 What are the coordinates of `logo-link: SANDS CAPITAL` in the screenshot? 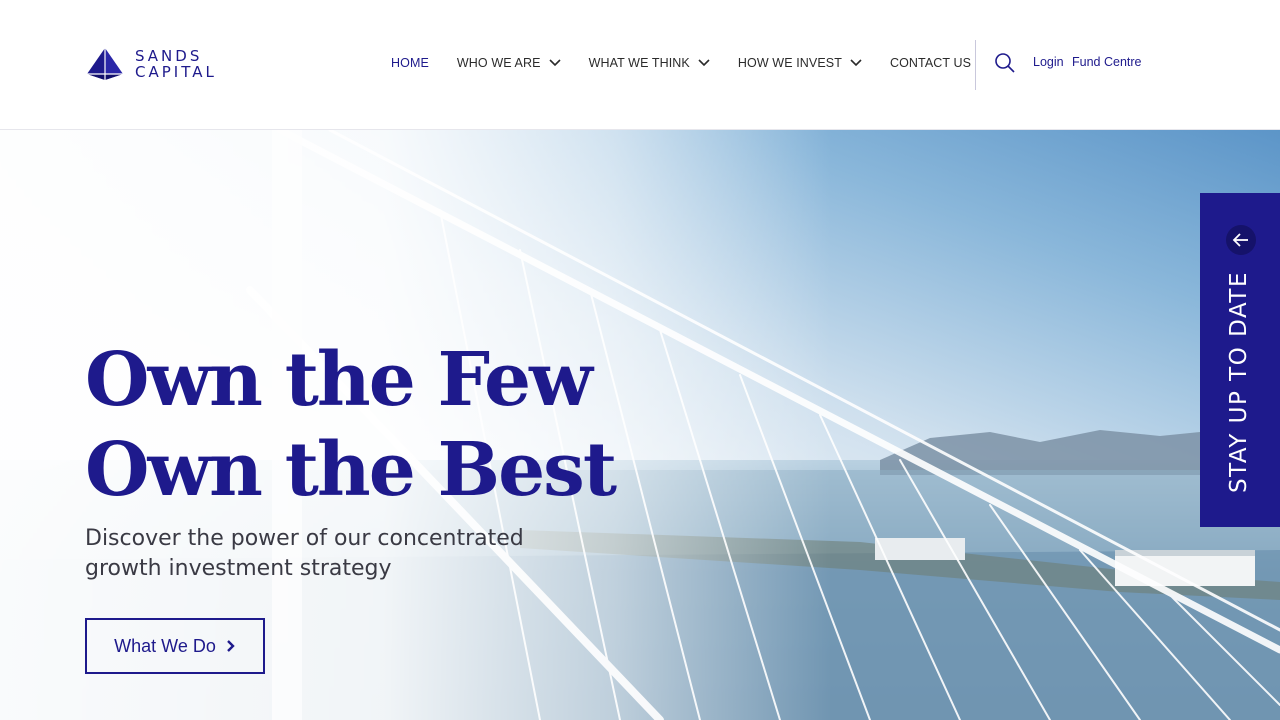 It's located at (151, 64).